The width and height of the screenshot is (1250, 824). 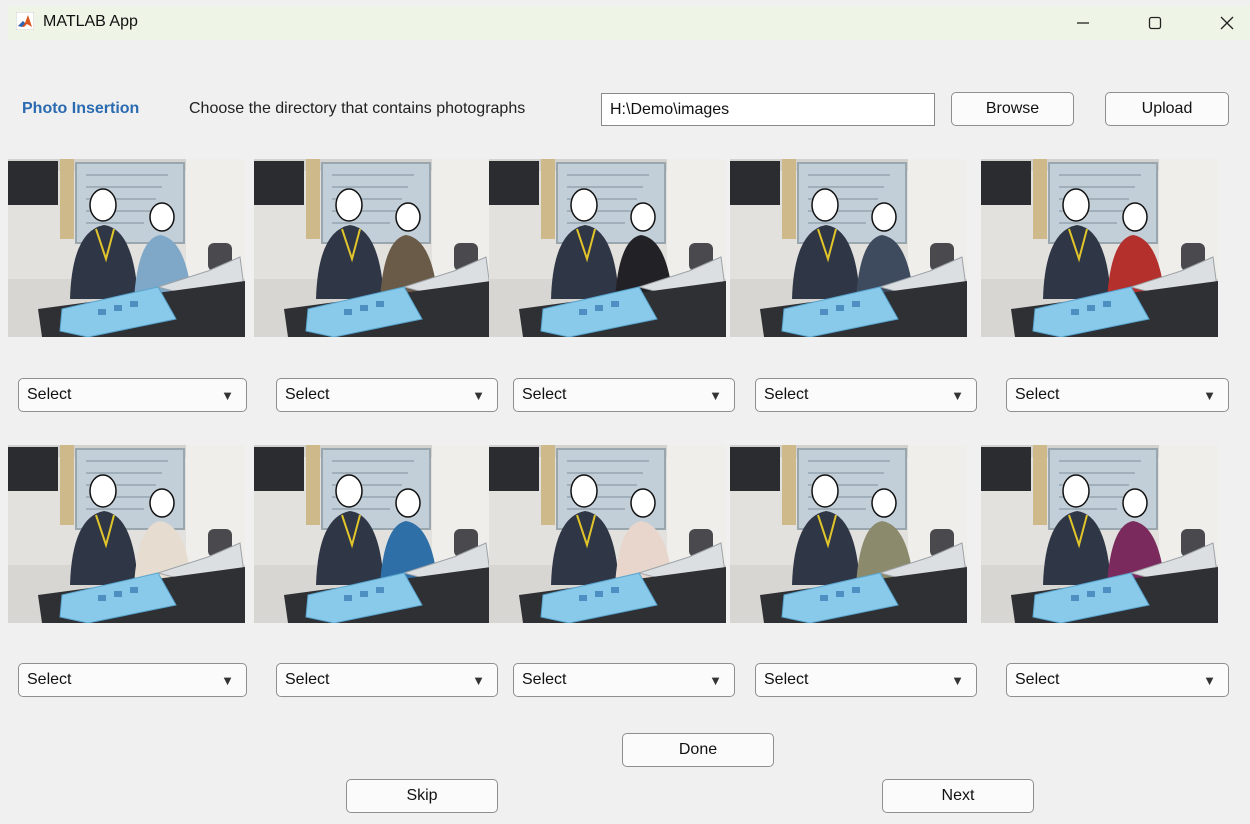 What do you see at coordinates (1167, 109) in the screenshot?
I see `upload-button: Upload` at bounding box center [1167, 109].